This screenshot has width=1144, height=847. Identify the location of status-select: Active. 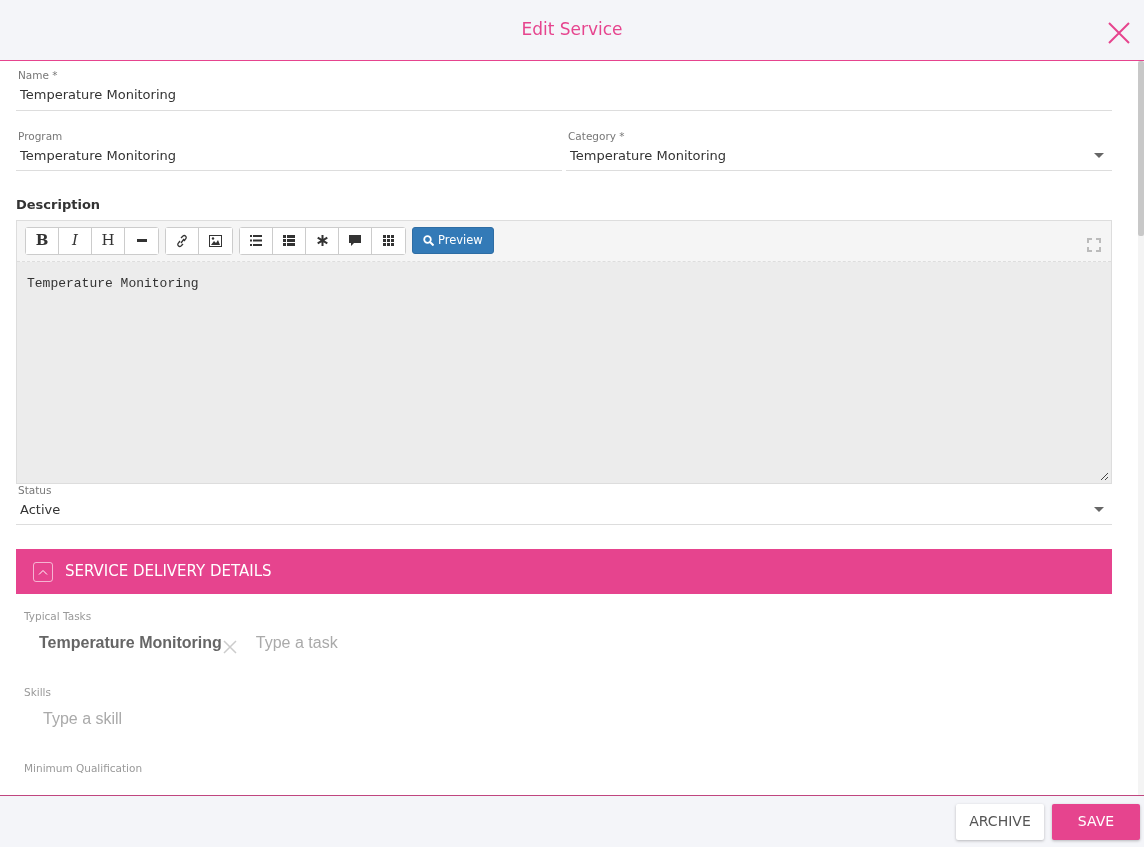
(564, 510).